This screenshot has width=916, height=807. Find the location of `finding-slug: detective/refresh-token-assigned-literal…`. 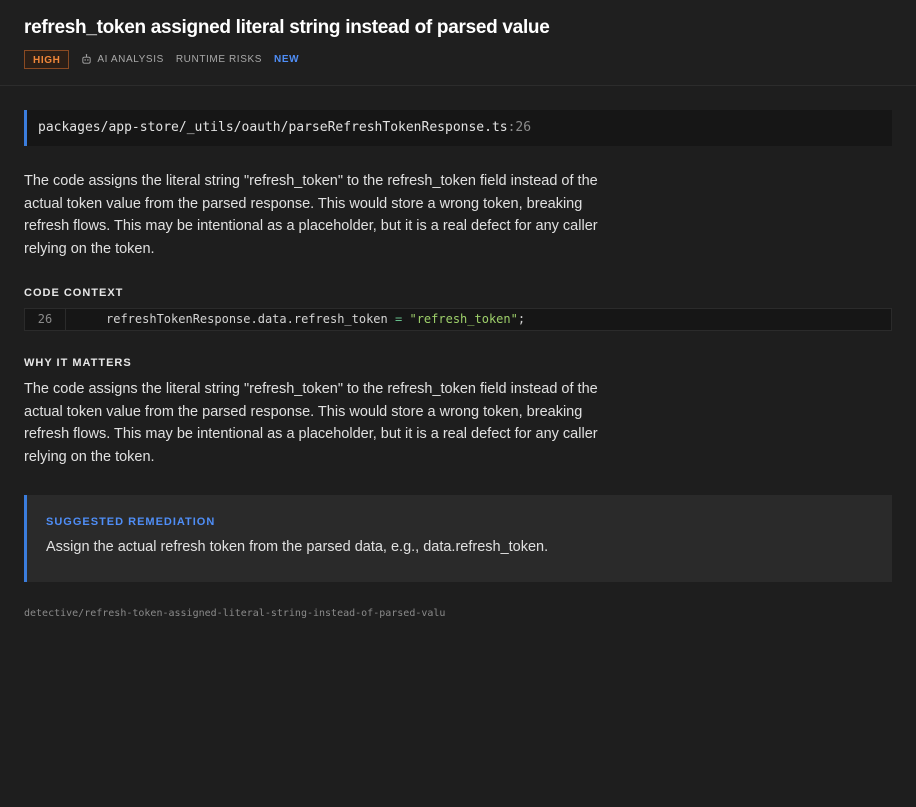

finding-slug: detective/refresh-token-assigned-literal… is located at coordinates (235, 613).